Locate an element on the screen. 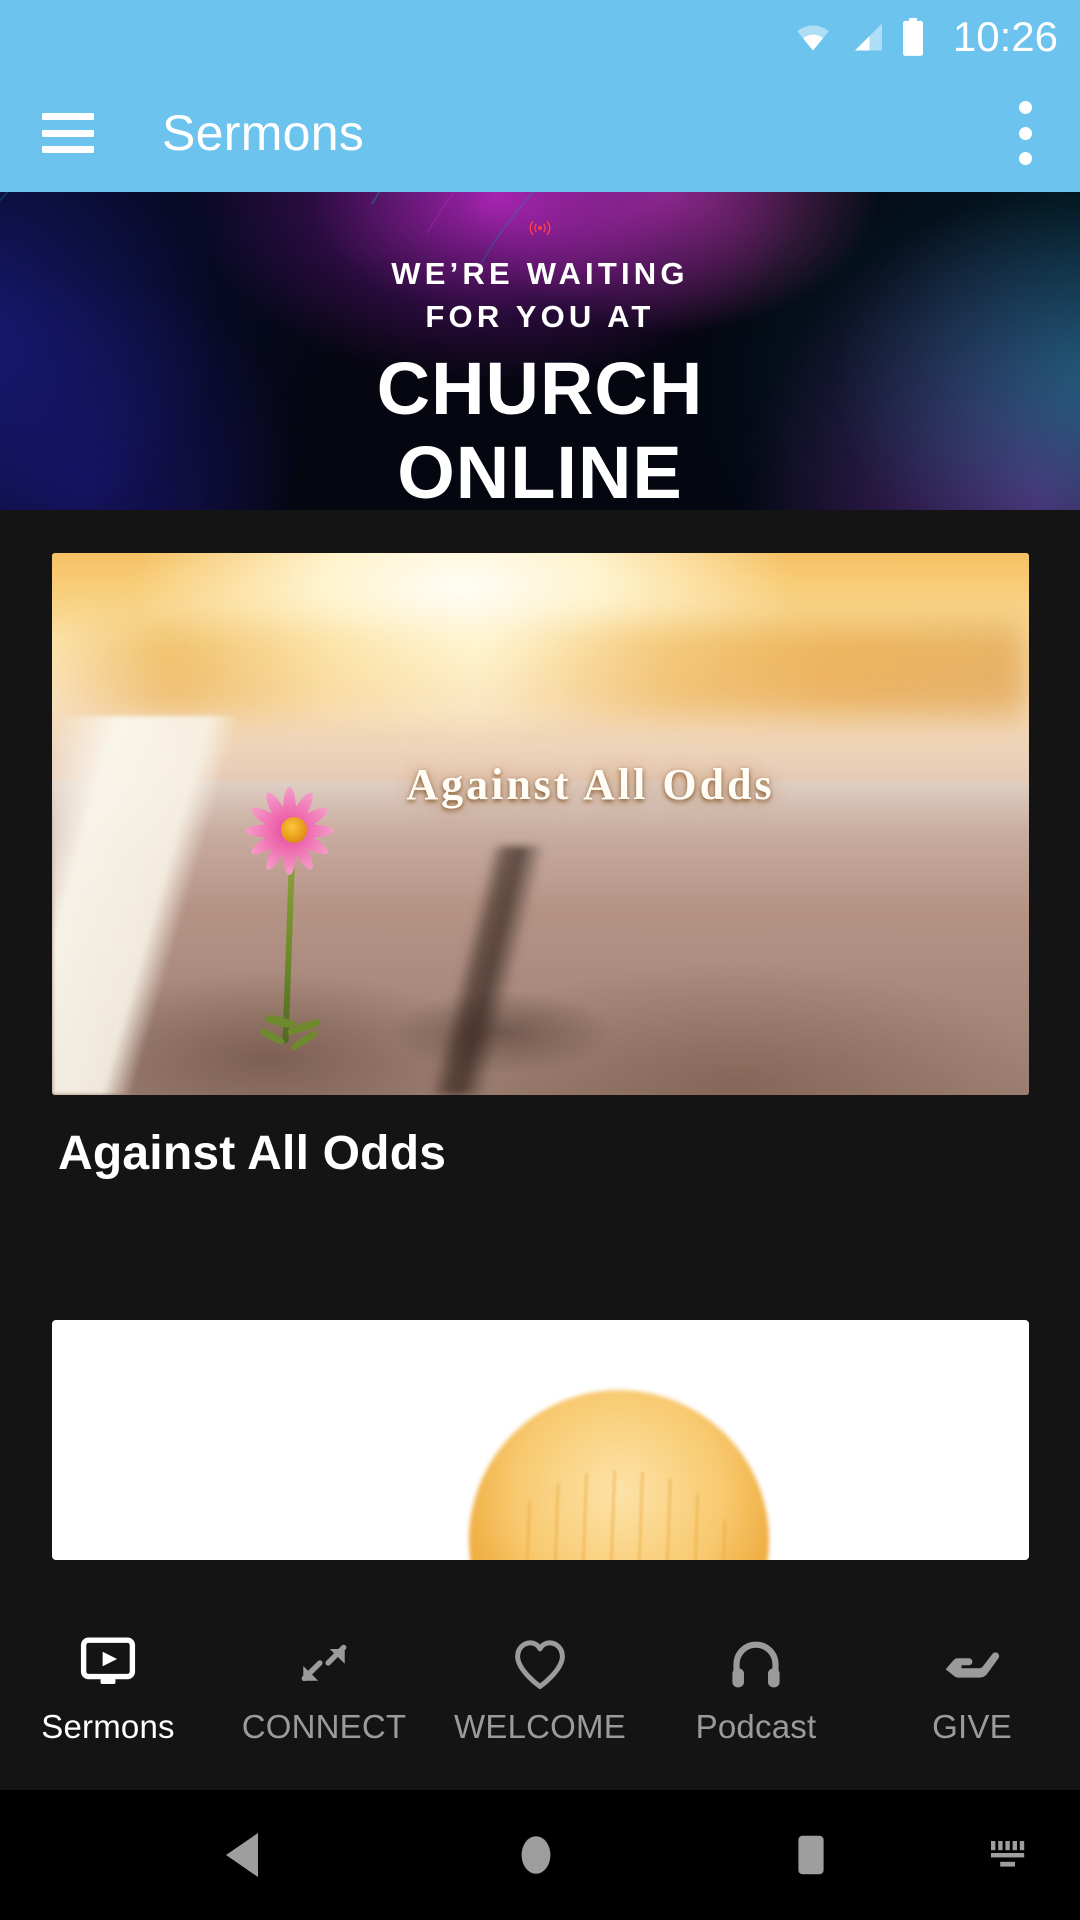  nav-item-connect: CONNECT is located at coordinates (324, 1689).